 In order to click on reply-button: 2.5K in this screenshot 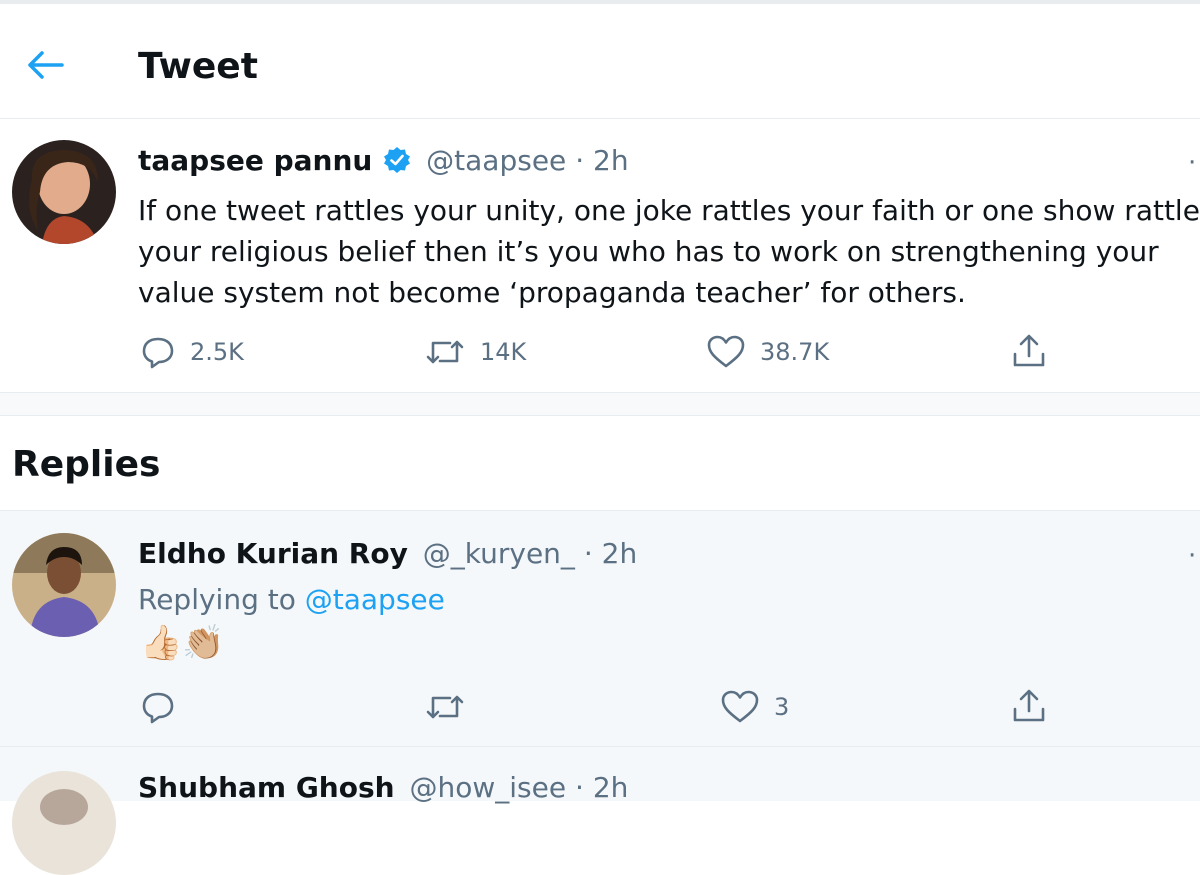, I will do `click(192, 352)`.